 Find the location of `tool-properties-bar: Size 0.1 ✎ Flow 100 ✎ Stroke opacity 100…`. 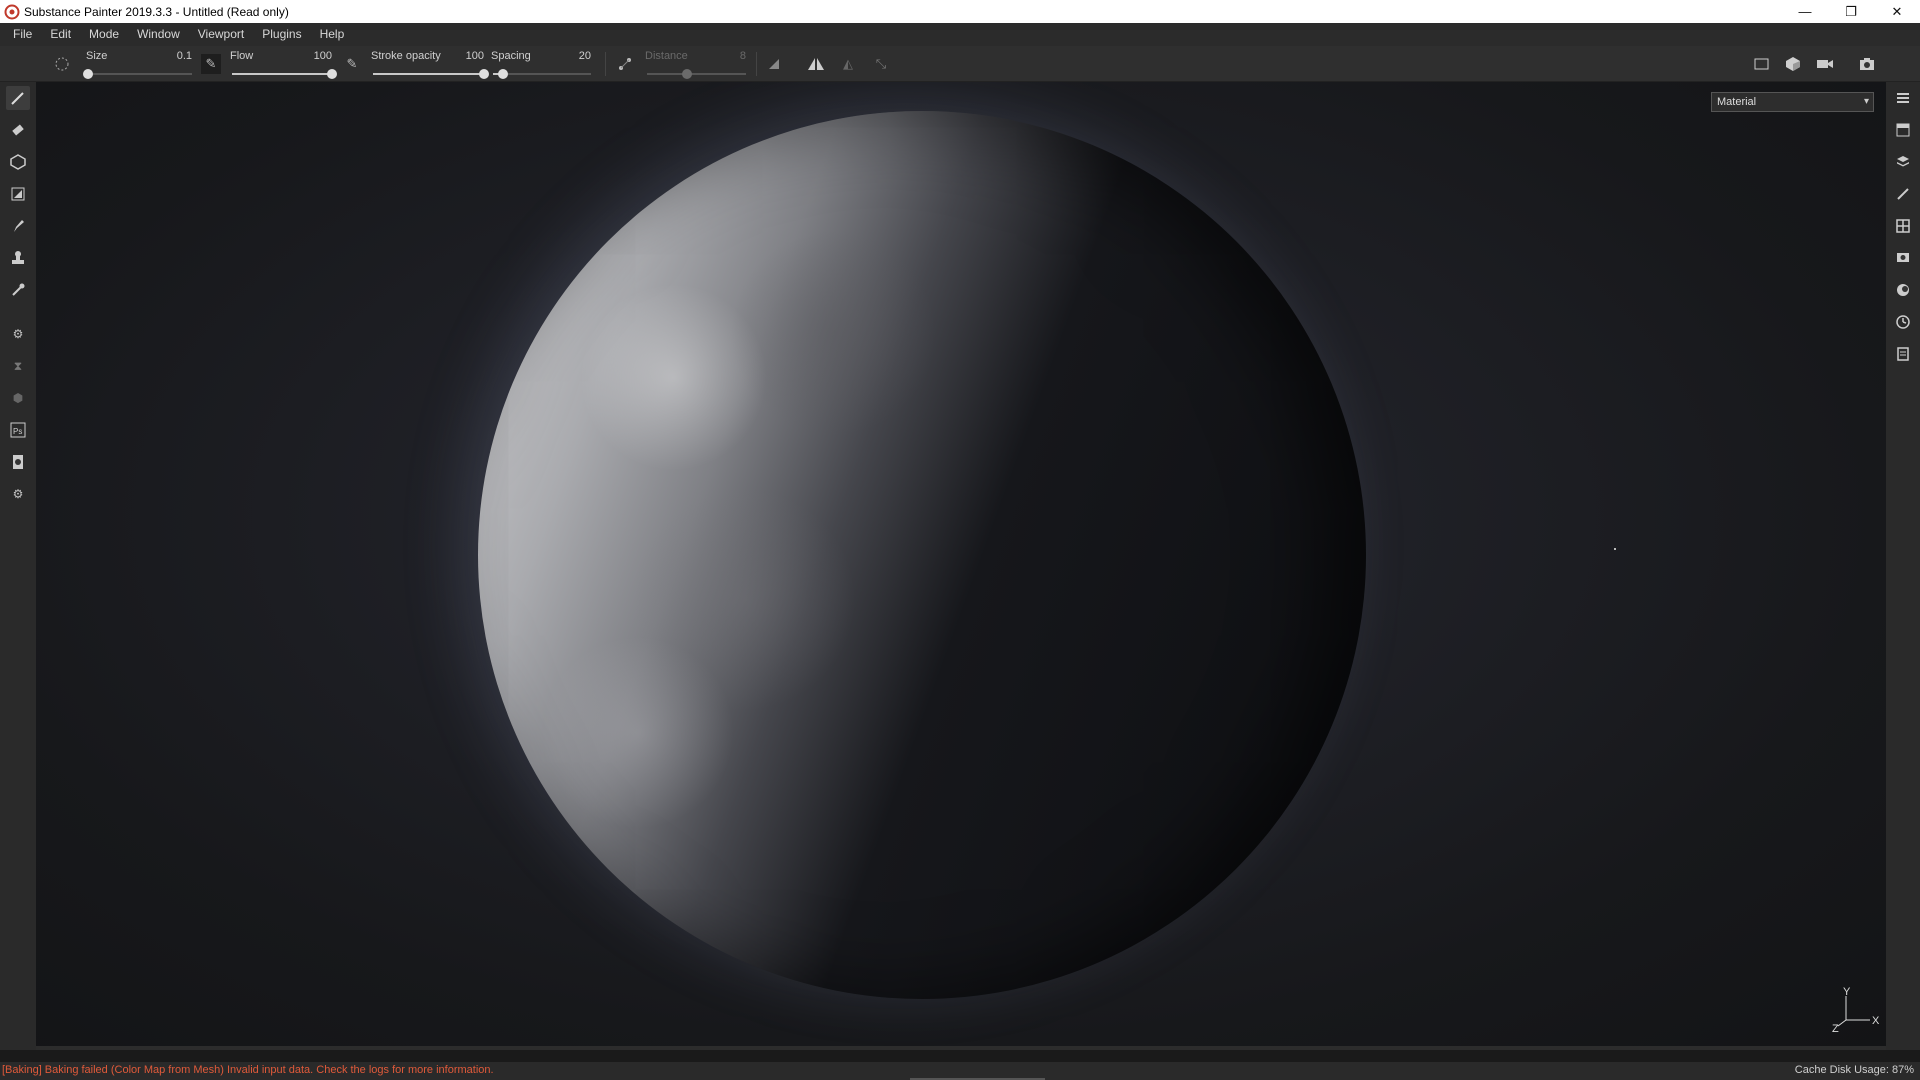

tool-properties-bar: Size 0.1 ✎ Flow 100 ✎ Stroke opacity 100… is located at coordinates (960, 64).